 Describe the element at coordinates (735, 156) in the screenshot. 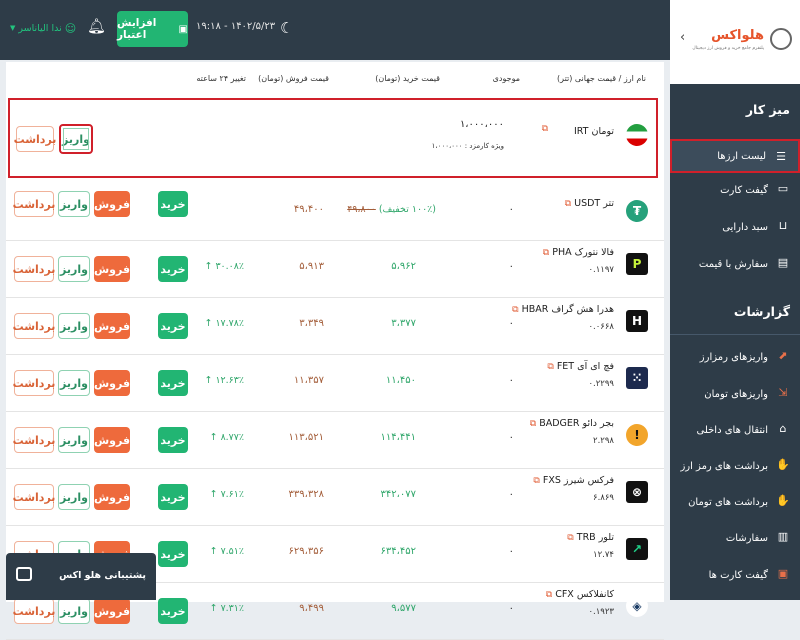

I see `sidebar-item-currency-list: ☰ لیست ارزها` at that location.